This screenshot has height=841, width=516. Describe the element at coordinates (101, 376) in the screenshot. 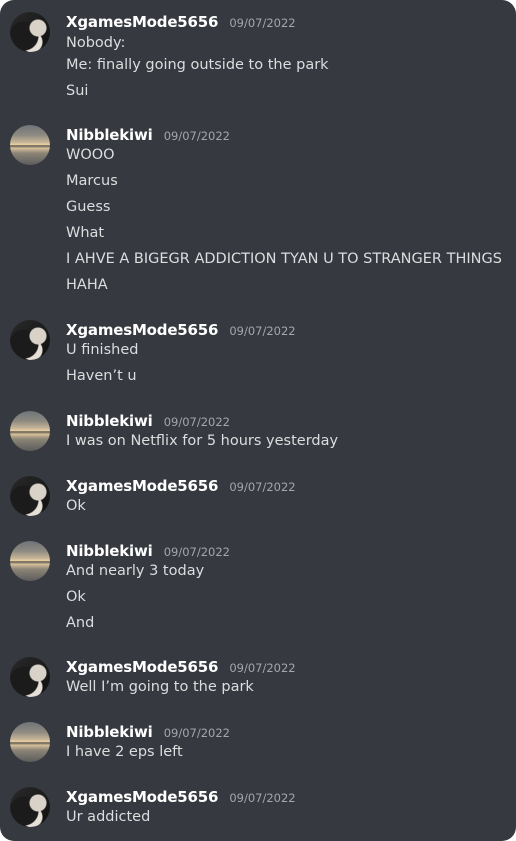

I see `message-text: Haven’t u` at that location.